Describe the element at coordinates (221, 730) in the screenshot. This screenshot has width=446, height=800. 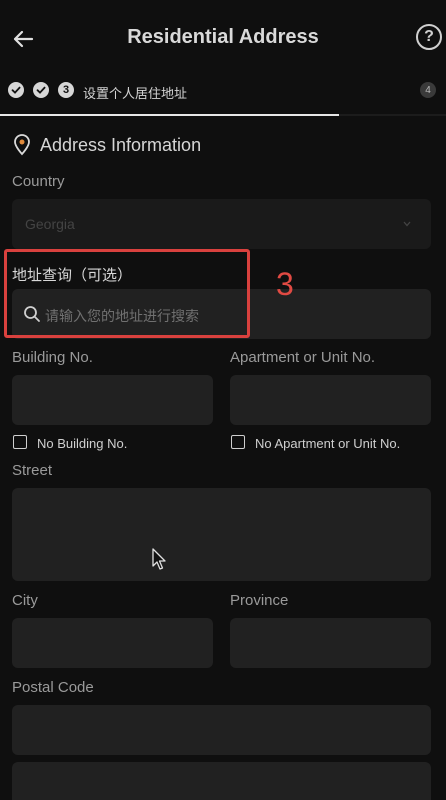
I see `postal-code-input` at that location.